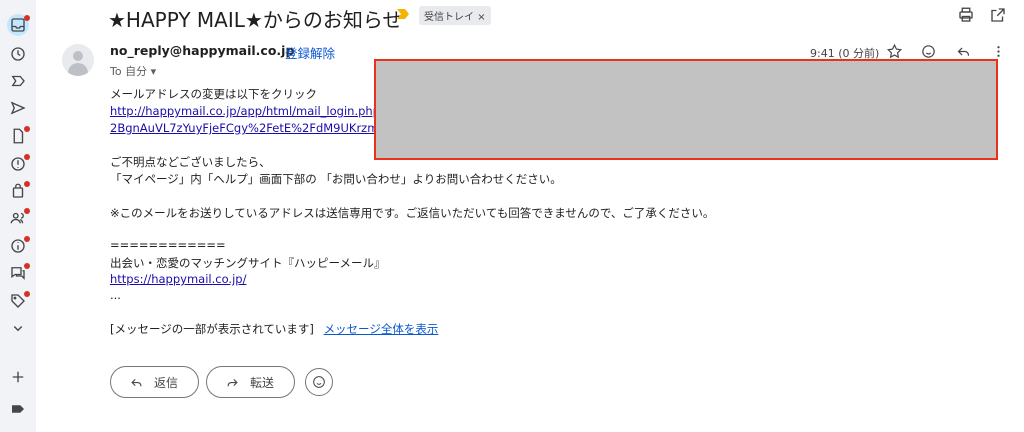 The image size is (1024, 432). I want to click on label-chip-close: ×, so click(481, 17).